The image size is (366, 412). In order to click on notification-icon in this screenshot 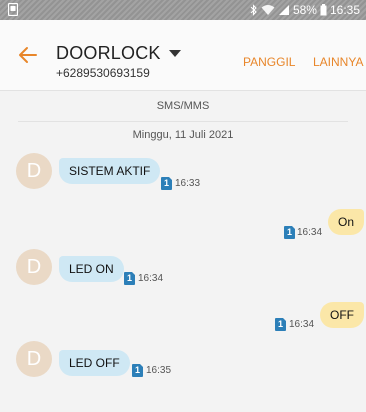, I will do `click(13, 9)`.